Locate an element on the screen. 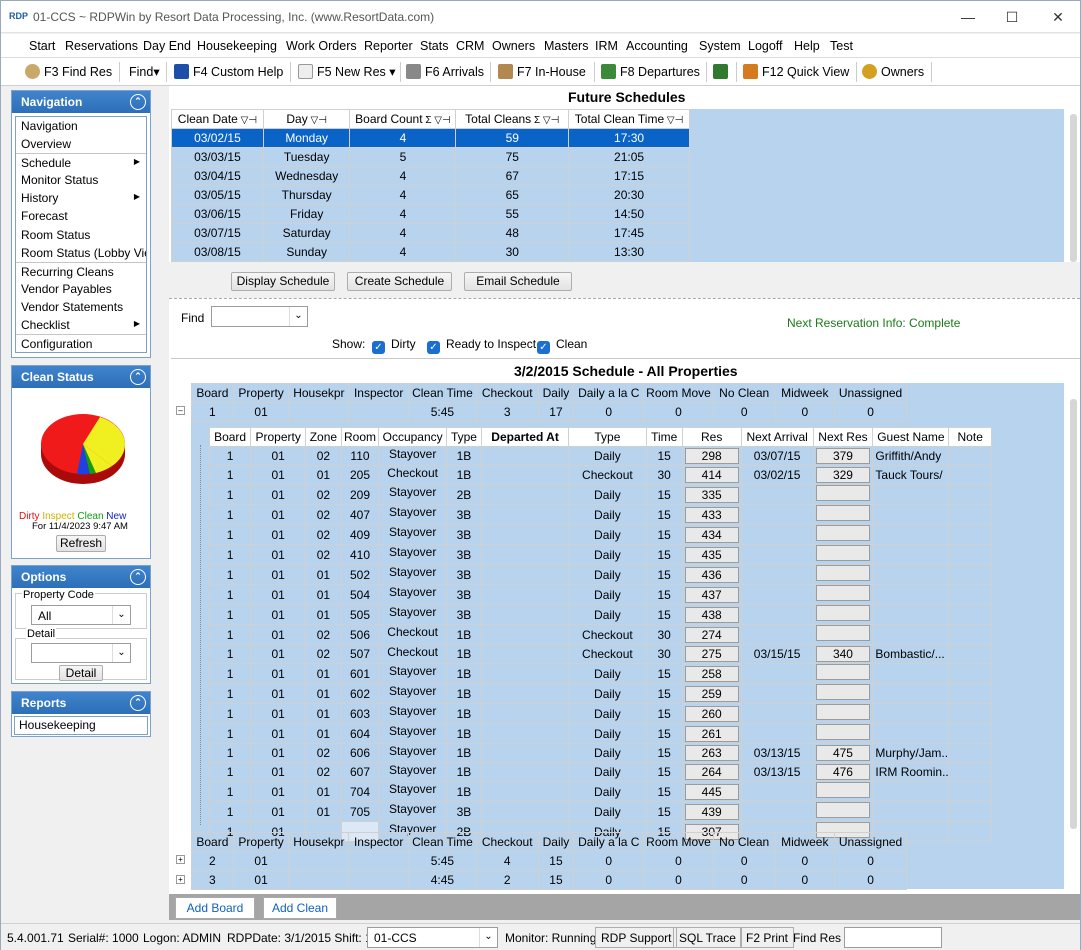 The width and height of the screenshot is (1081, 950). find-res-input is located at coordinates (893, 937).